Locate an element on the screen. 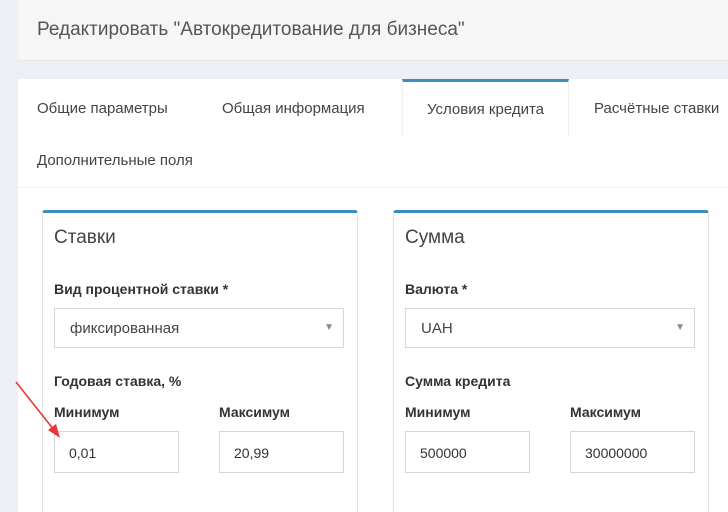  rate-type-value: фиксированная is located at coordinates (125, 328).